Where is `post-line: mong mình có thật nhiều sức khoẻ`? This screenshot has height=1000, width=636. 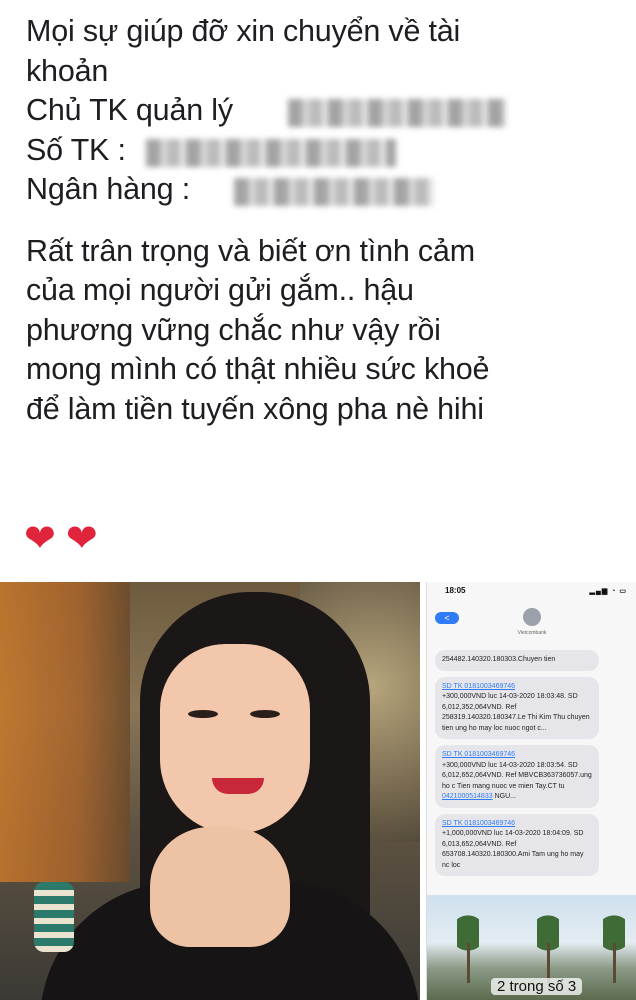
post-line: mong mình có thật nhiều sức khoẻ is located at coordinates (258, 369).